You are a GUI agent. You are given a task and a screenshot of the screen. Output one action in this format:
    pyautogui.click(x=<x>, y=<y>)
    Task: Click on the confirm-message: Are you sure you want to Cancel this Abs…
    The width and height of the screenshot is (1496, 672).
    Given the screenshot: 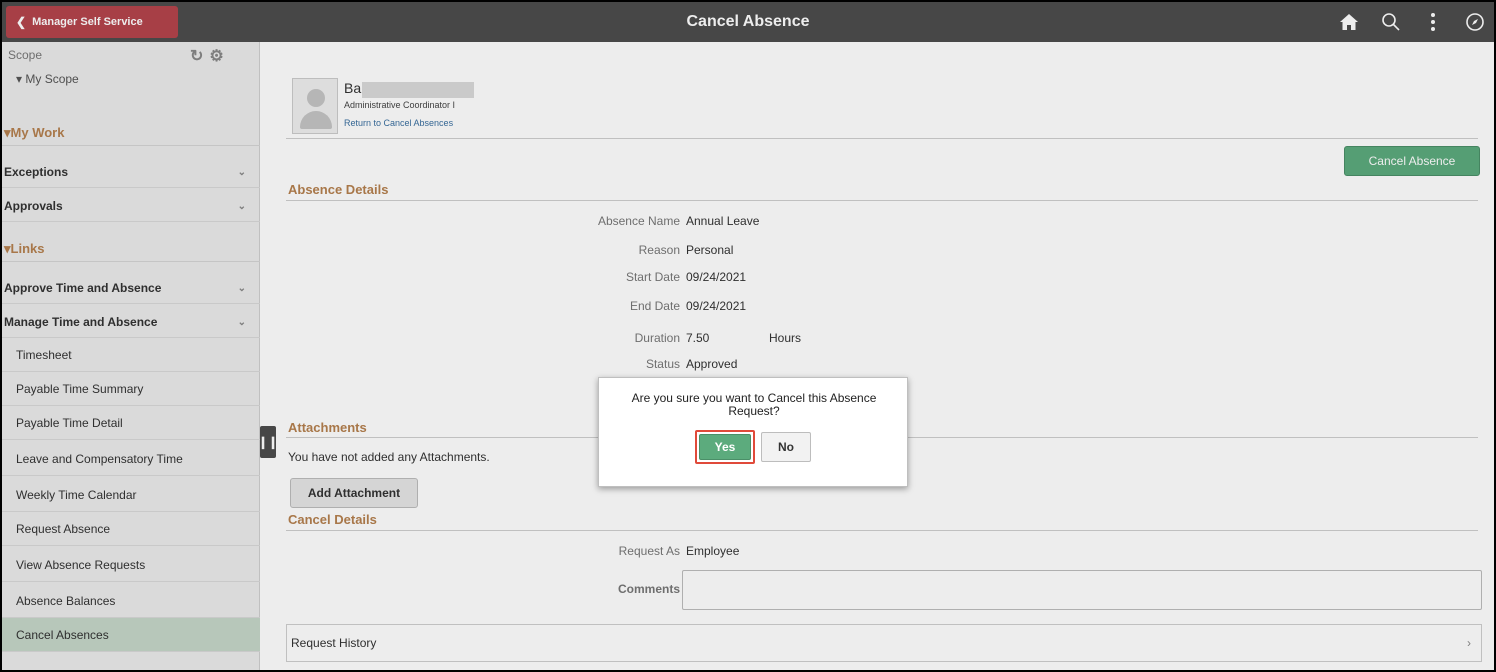 What is the action you would take?
    pyautogui.click(x=754, y=404)
    